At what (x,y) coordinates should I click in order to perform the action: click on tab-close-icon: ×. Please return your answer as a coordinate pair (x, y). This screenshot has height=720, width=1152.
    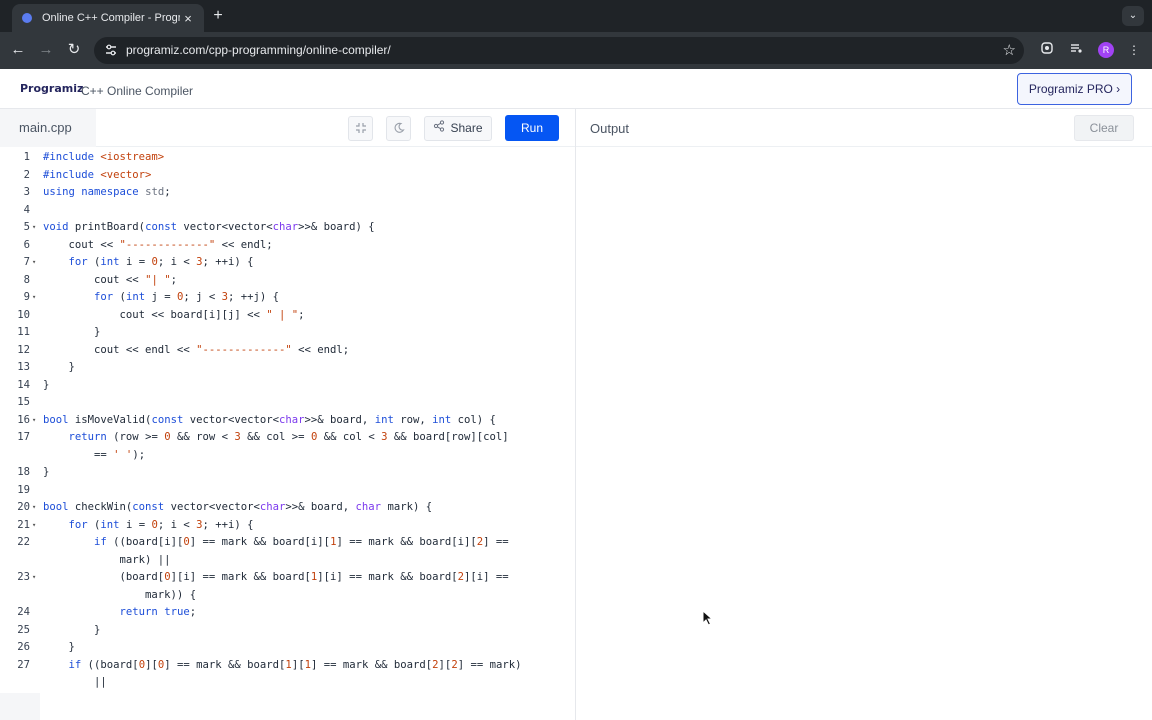
    Looking at the image, I should click on (188, 18).